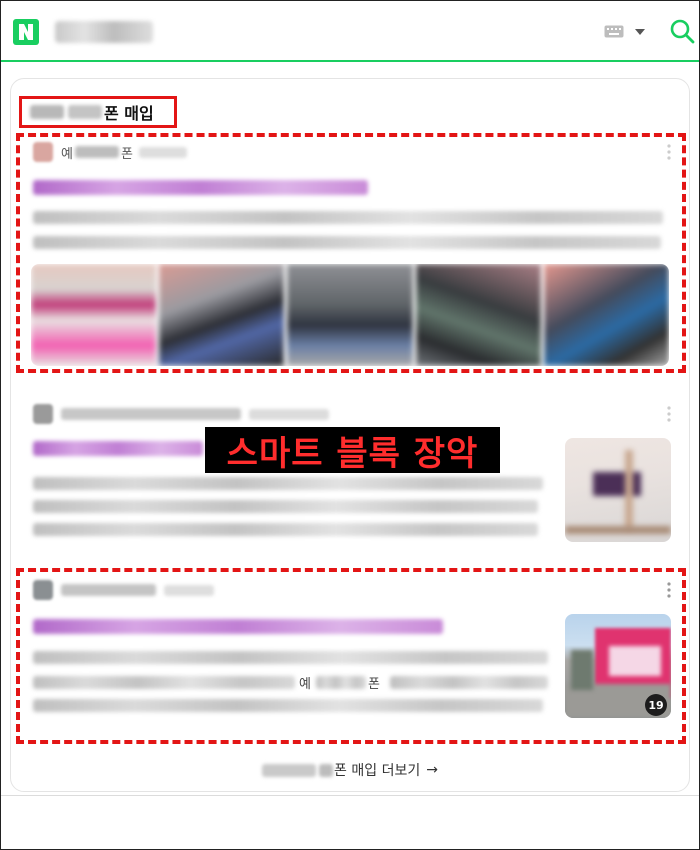 The image size is (700, 850). I want to click on post-2-date-blurred, so click(289, 414).